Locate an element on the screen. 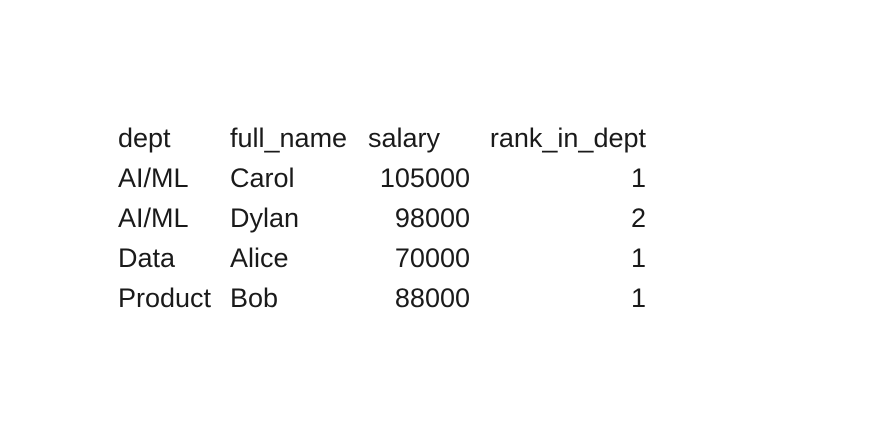 This screenshot has width=872, height=446. table-row: Product Bob 88000 1 is located at coordinates (382, 298).